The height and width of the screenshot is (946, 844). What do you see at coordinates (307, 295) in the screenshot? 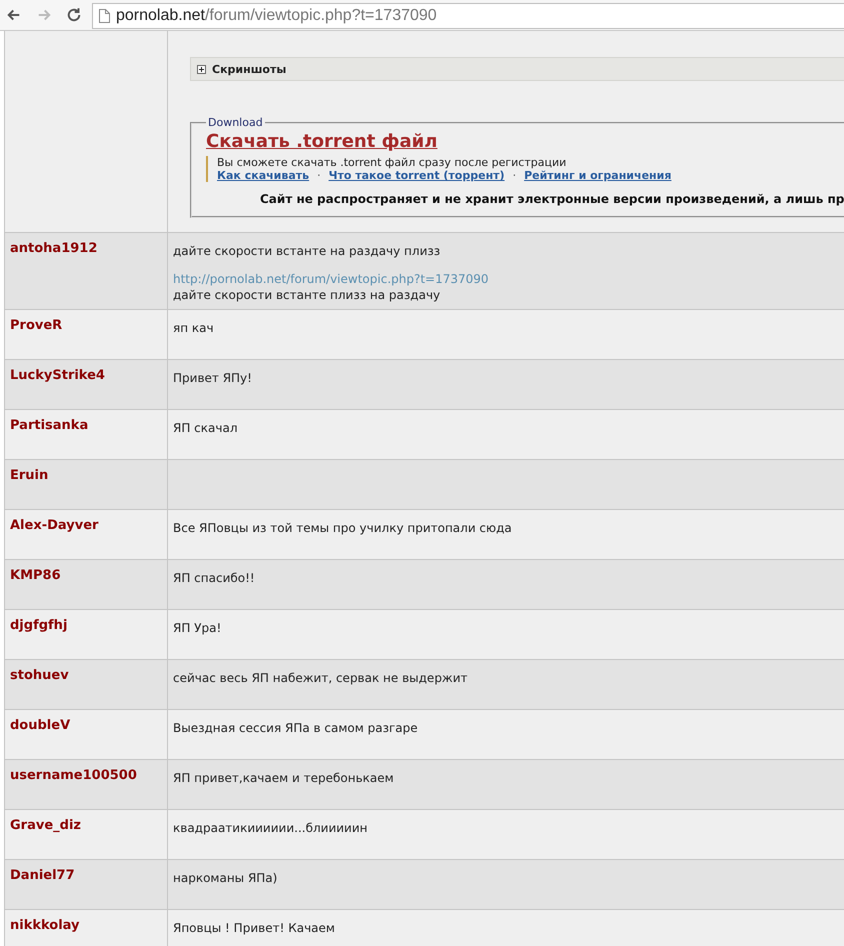
I see `post-text: дайте скорости встанте плизз на раздачу` at bounding box center [307, 295].